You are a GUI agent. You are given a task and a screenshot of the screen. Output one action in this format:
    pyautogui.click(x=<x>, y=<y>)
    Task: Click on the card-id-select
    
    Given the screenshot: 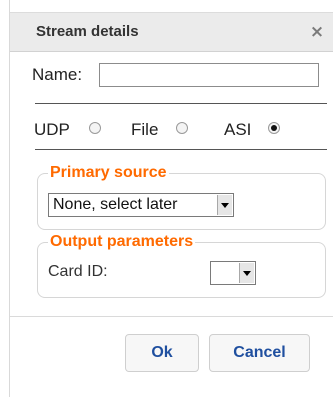 What is the action you would take?
    pyautogui.click(x=233, y=273)
    